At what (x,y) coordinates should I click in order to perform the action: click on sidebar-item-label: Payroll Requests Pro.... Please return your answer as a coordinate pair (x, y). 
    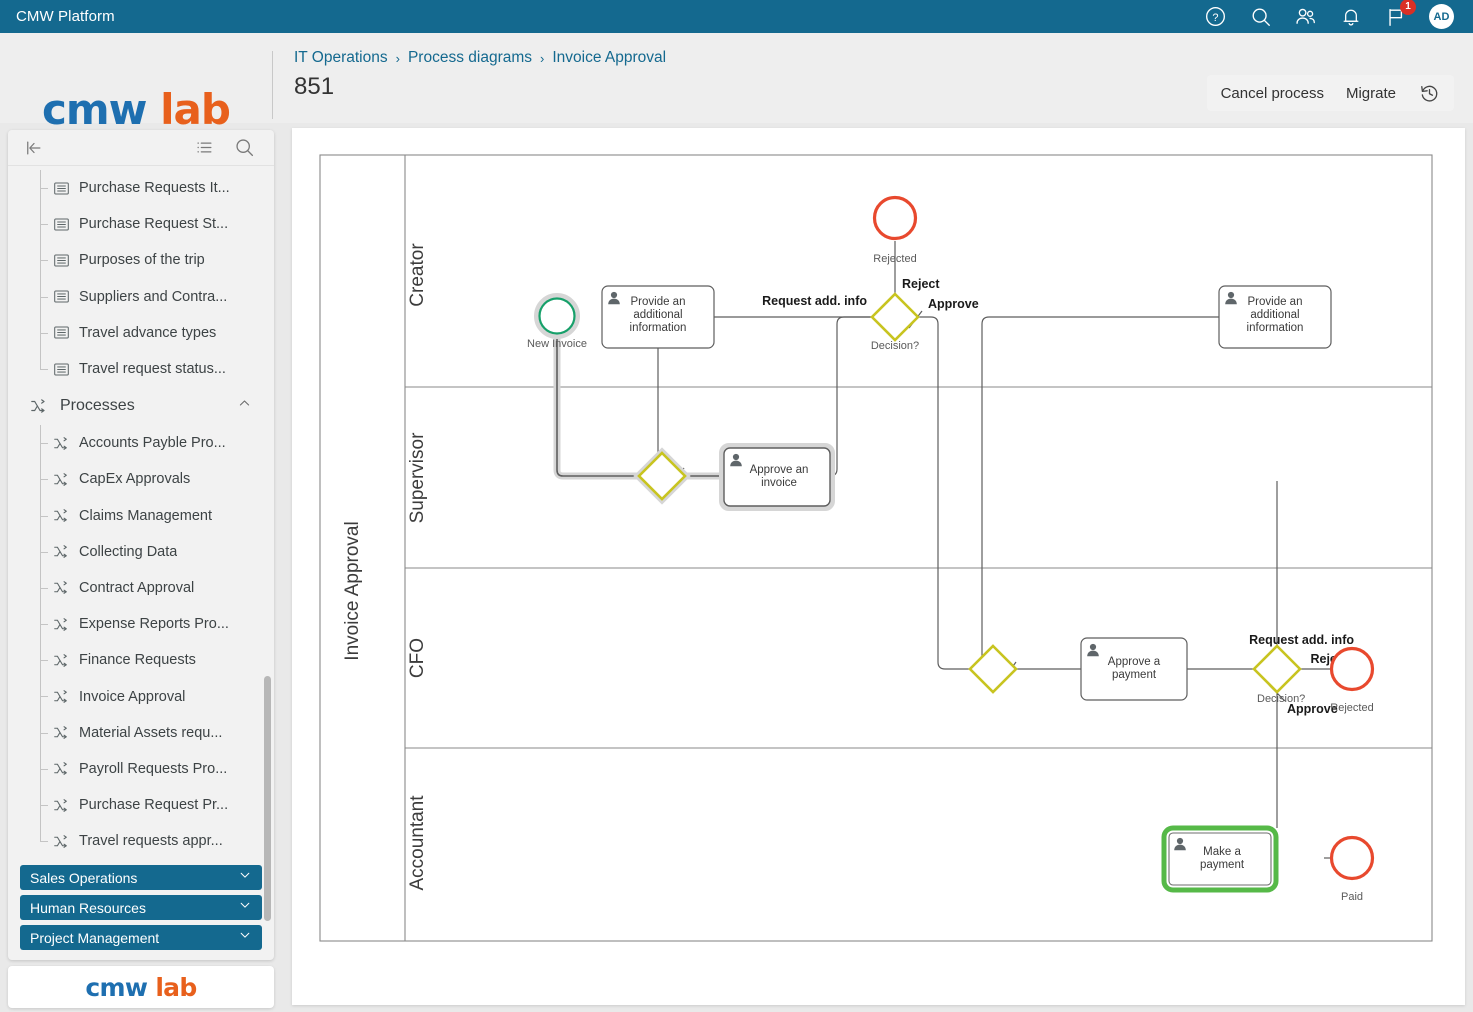
    Looking at the image, I should click on (153, 768).